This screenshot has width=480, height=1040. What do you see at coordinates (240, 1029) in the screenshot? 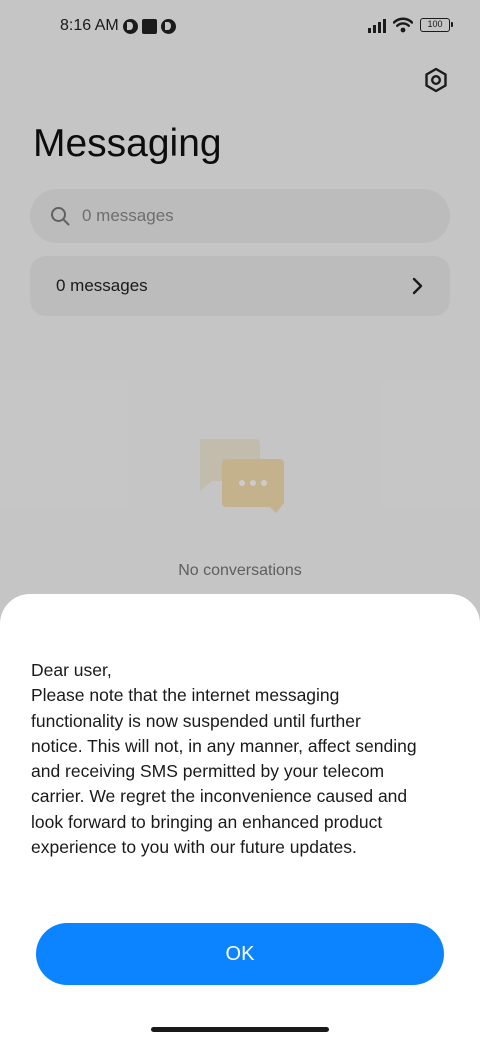
I see `home-indicator` at bounding box center [240, 1029].